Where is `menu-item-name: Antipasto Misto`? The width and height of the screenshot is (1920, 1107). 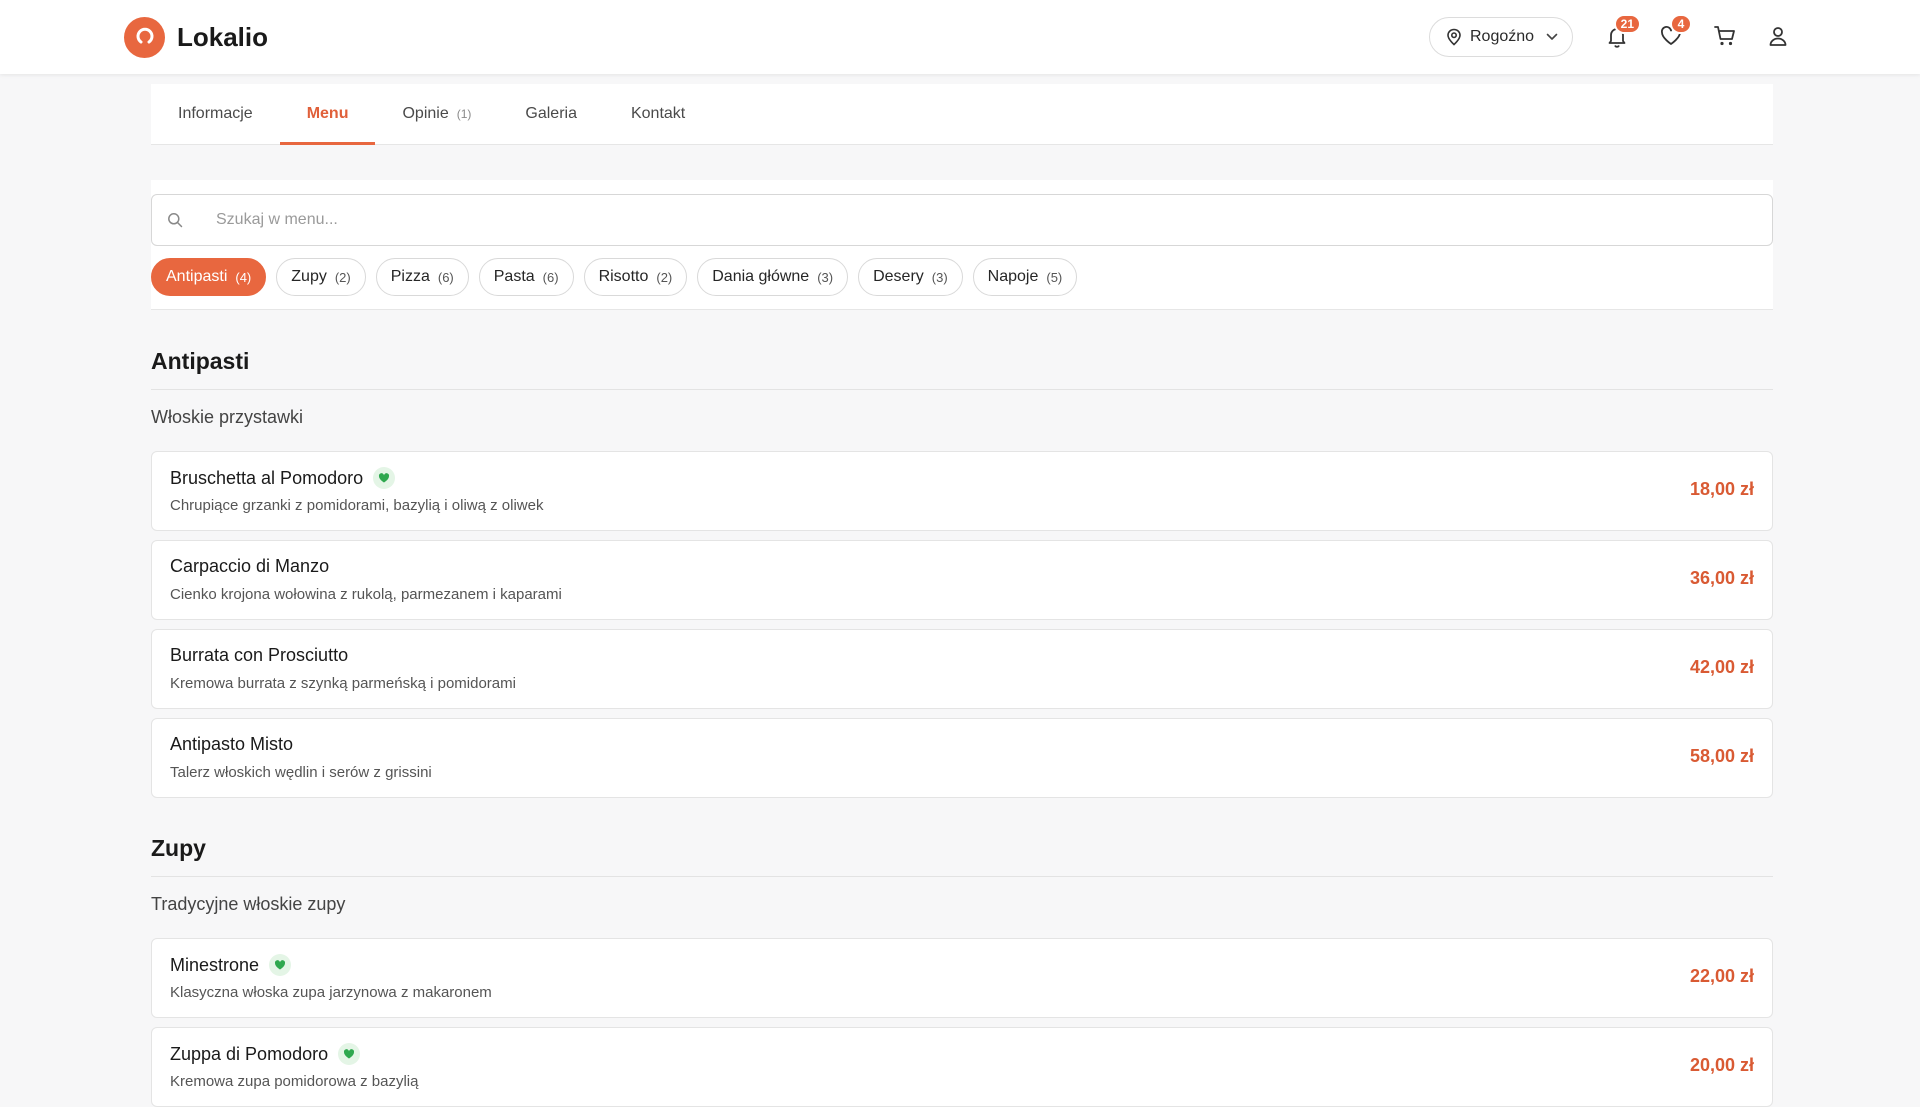 menu-item-name: Antipasto Misto is located at coordinates (232, 744).